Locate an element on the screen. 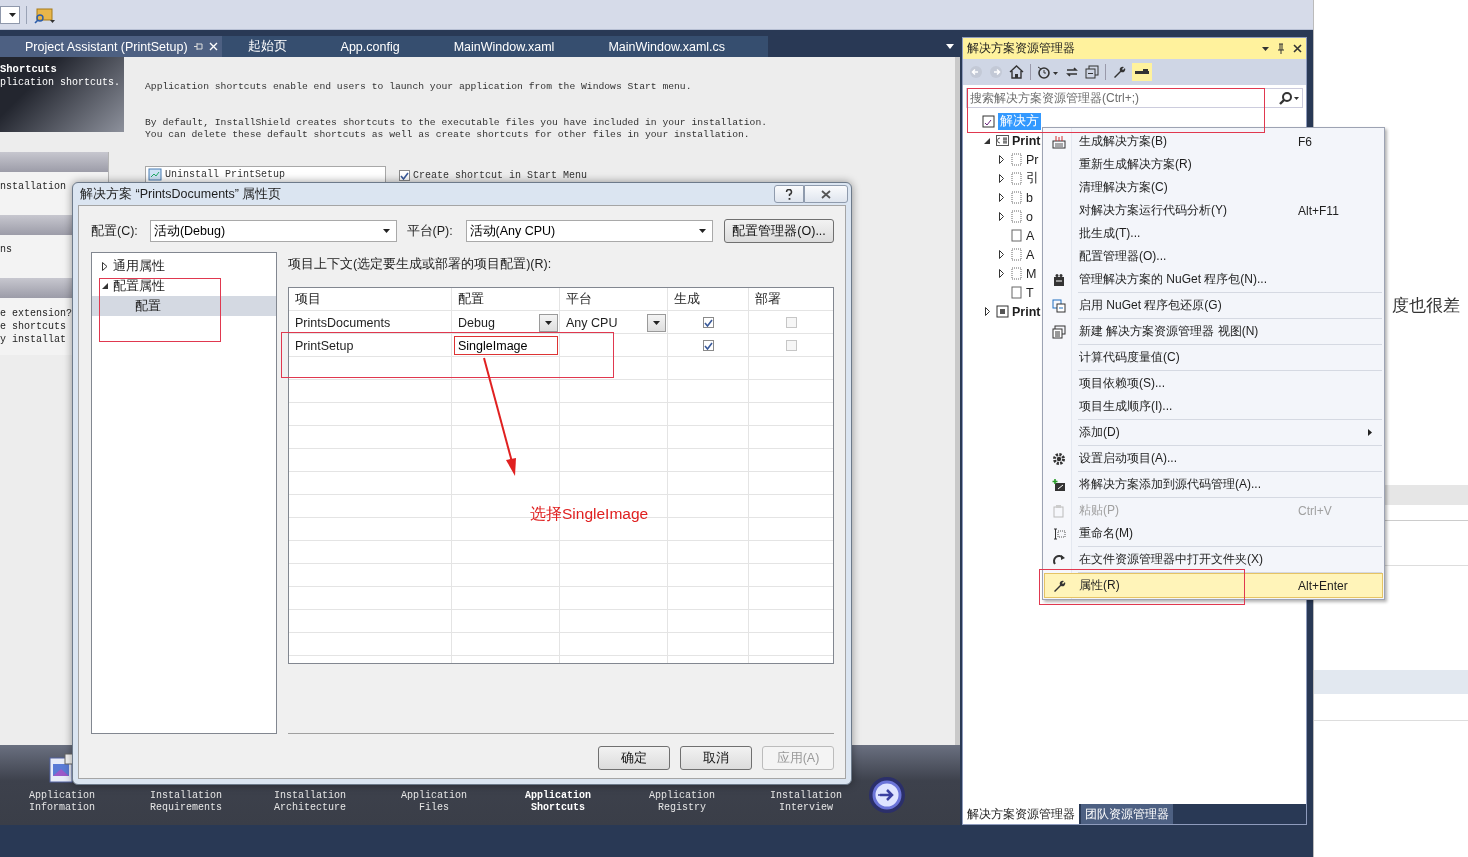 This screenshot has width=1468, height=857. help-button is located at coordinates (789, 194).